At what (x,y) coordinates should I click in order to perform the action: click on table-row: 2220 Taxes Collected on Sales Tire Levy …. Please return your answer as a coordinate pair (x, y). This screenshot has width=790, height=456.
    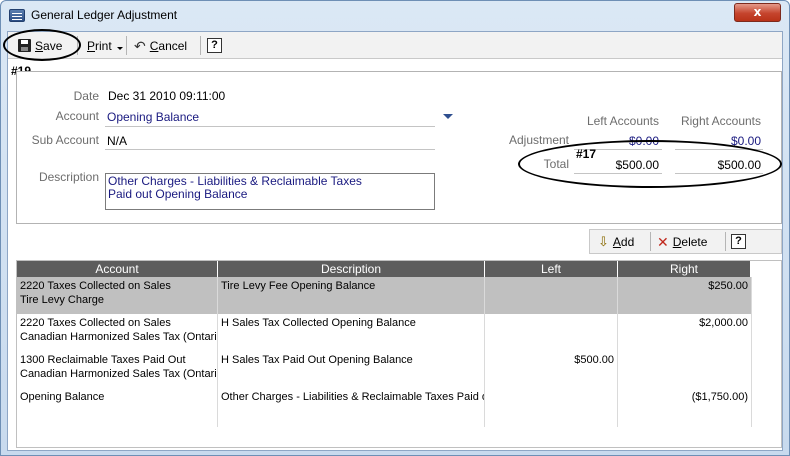
    Looking at the image, I should click on (384, 295).